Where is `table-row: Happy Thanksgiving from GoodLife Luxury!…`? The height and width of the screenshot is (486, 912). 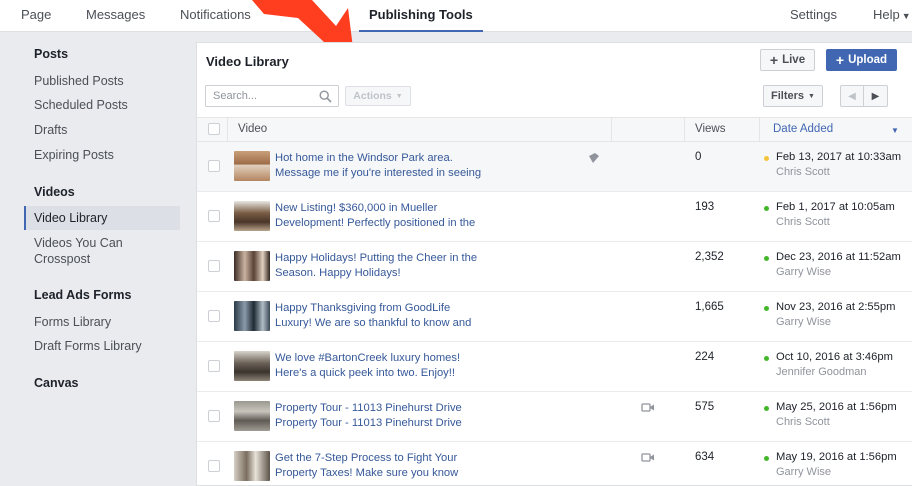
table-row: Happy Thanksgiving from GoodLife Luxury!… is located at coordinates (554, 317).